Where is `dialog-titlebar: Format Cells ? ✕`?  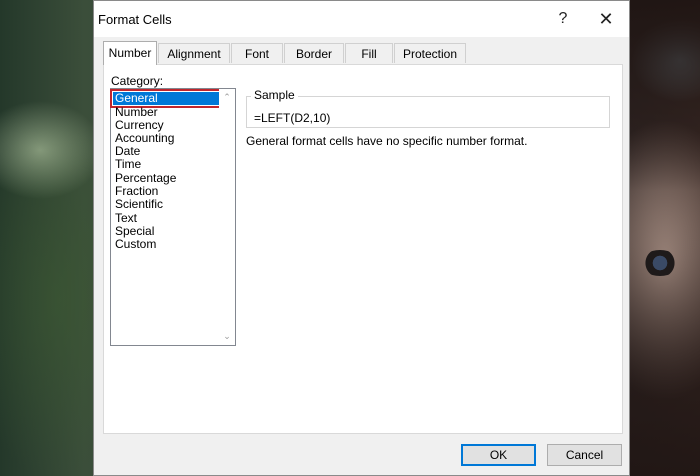 dialog-titlebar: Format Cells ? ✕ is located at coordinates (361, 19).